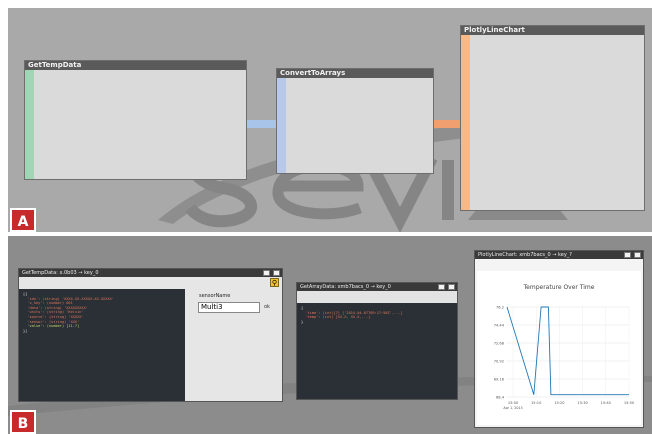 The width and height of the screenshot is (652, 434). I want to click on node-gettempdata: GetTempData, so click(135, 120).